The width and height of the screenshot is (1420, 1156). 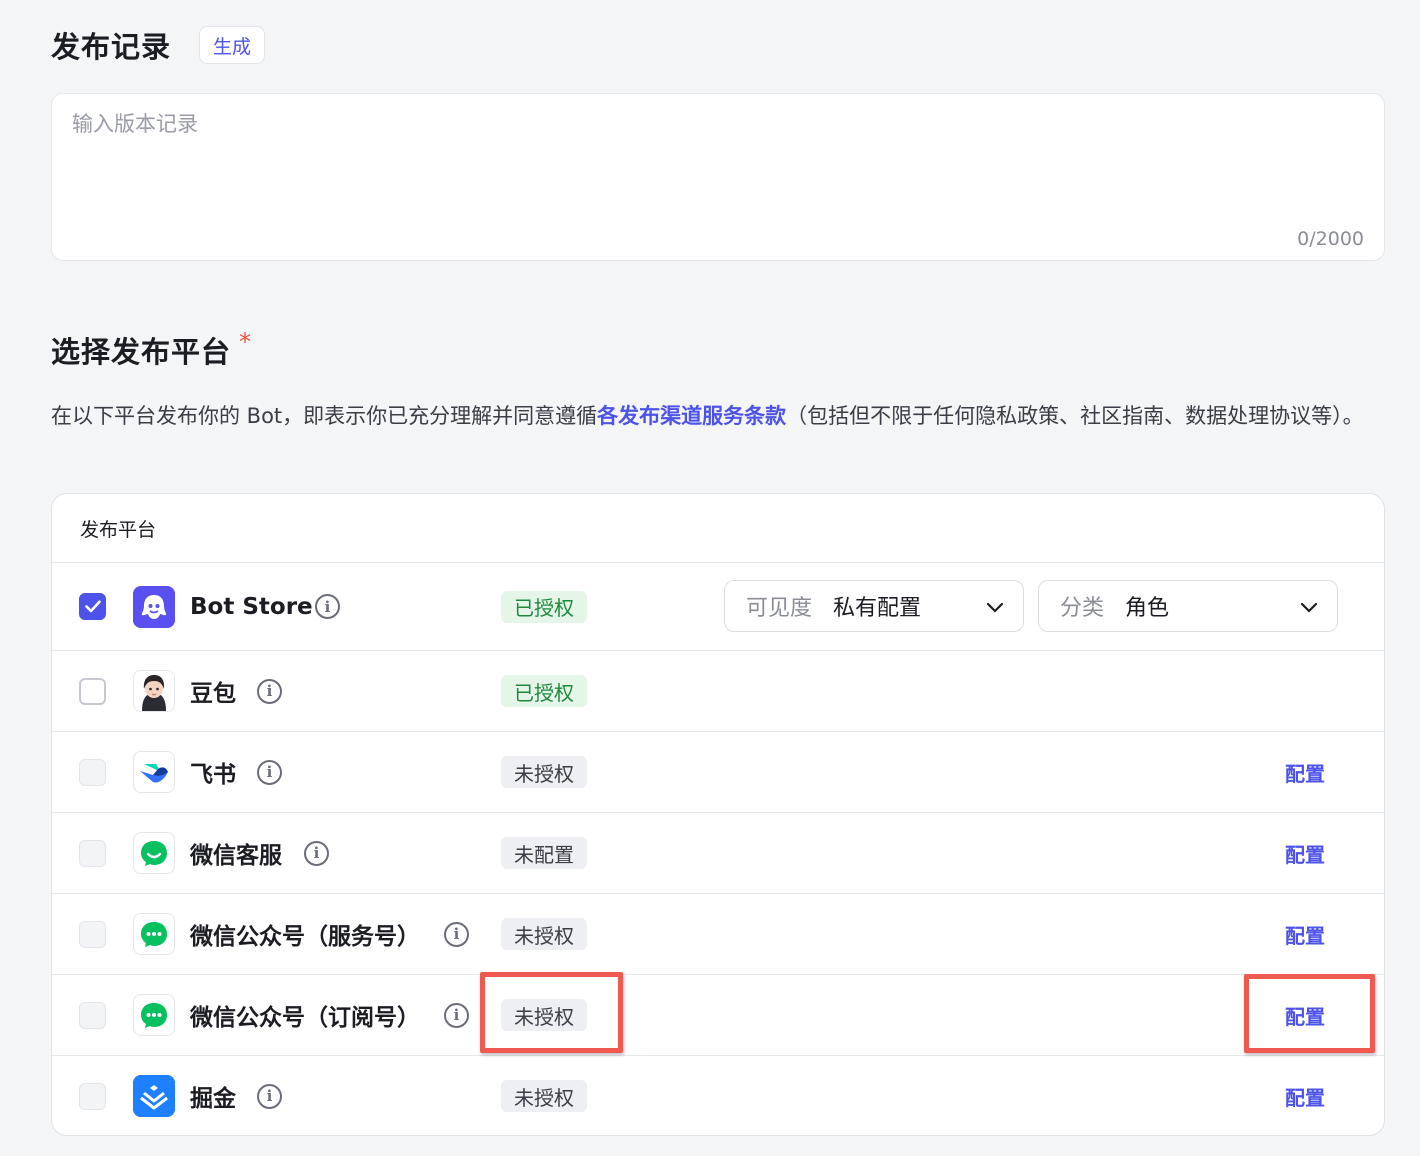 I want to click on platform-header: 选择发布平台 *, so click(x=151, y=349).